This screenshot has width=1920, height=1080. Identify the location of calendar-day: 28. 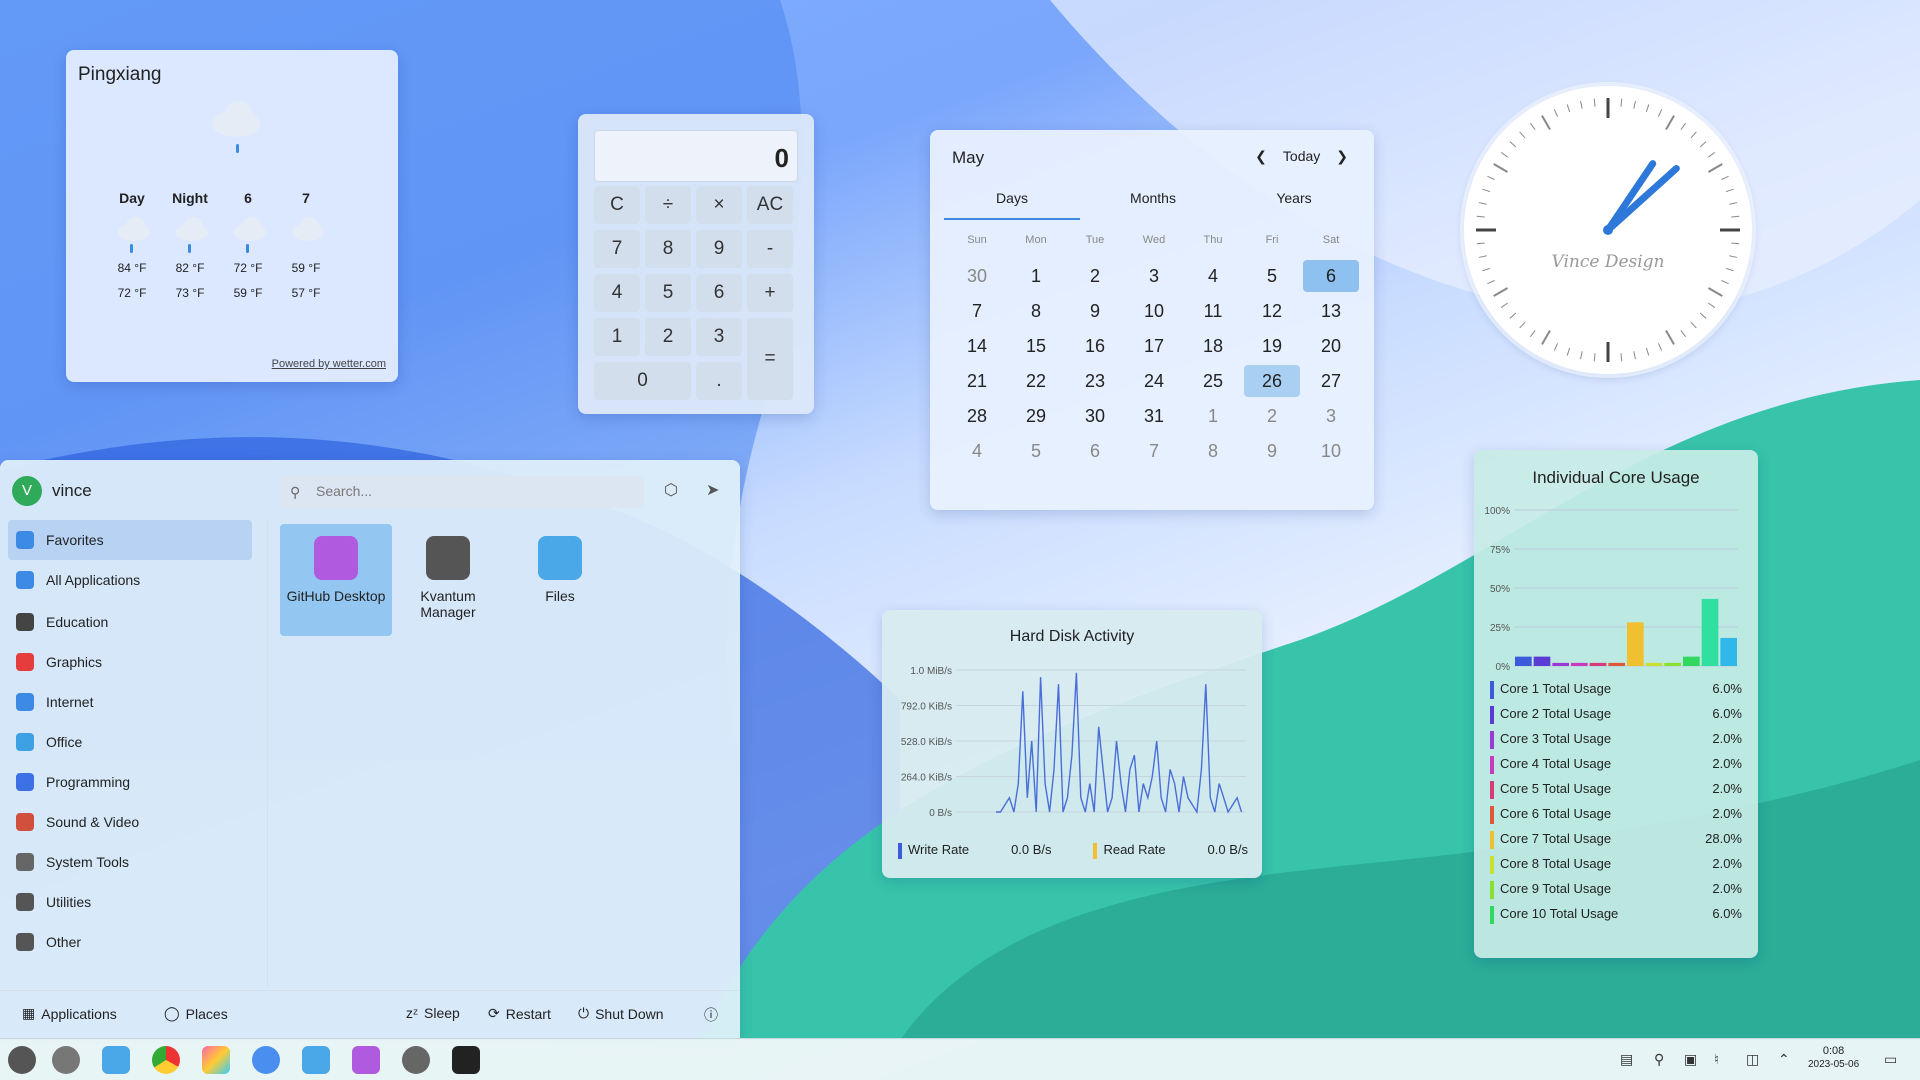
(977, 416).